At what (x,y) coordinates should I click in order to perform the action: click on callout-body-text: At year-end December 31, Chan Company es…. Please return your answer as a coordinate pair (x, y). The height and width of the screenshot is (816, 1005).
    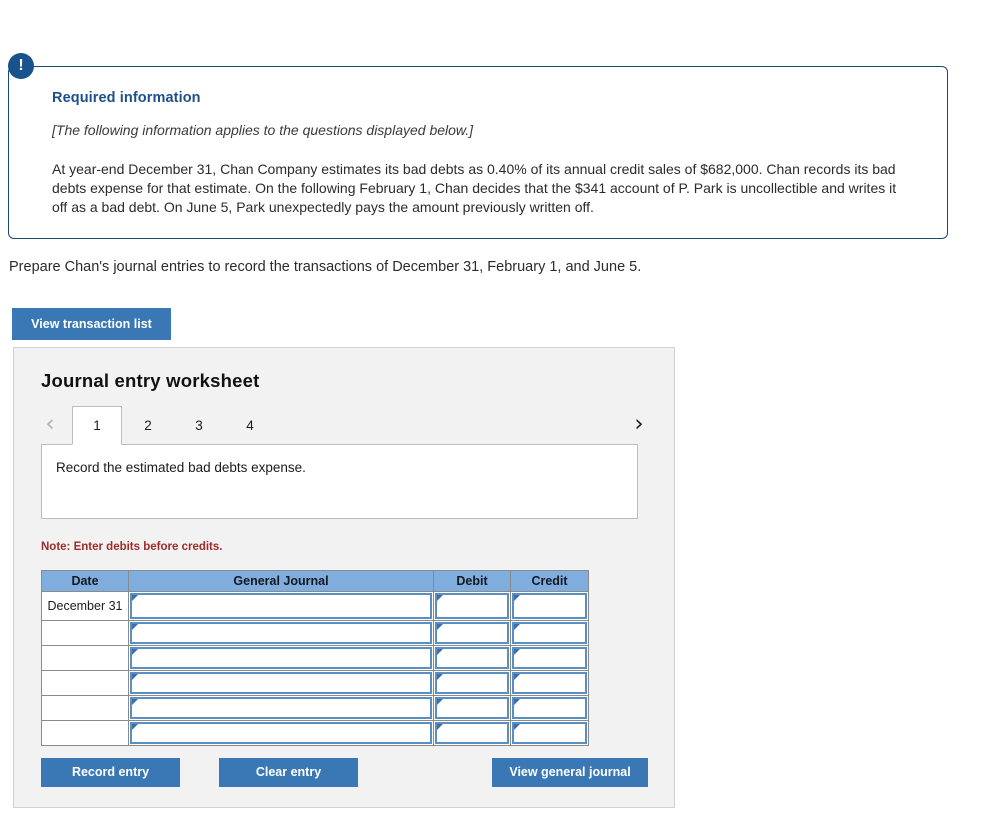
    Looking at the image, I should click on (474, 188).